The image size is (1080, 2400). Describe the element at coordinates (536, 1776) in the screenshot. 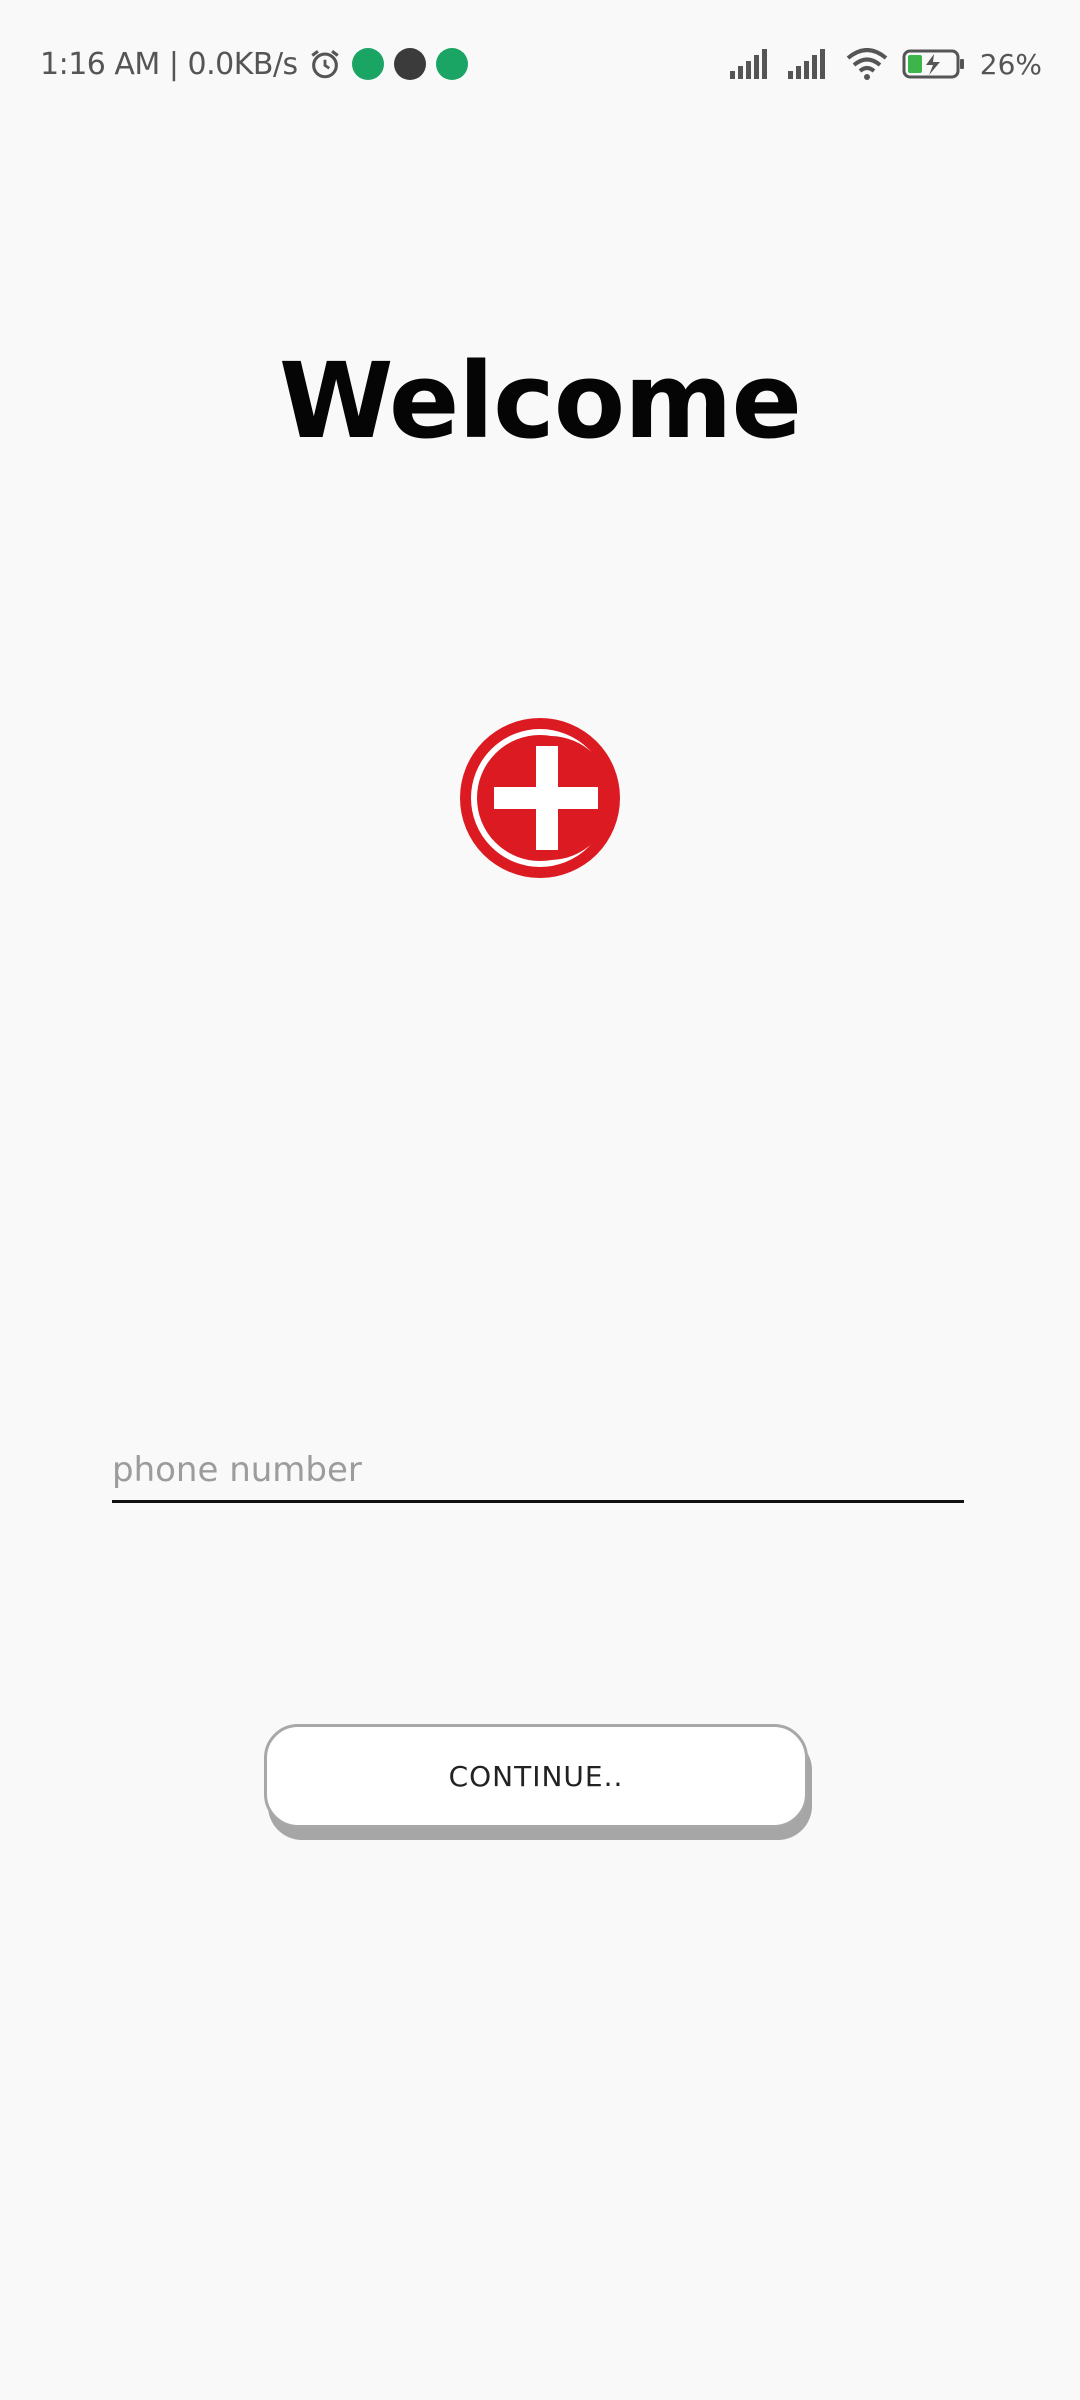

I see `continue-button: CONTINUE..` at that location.